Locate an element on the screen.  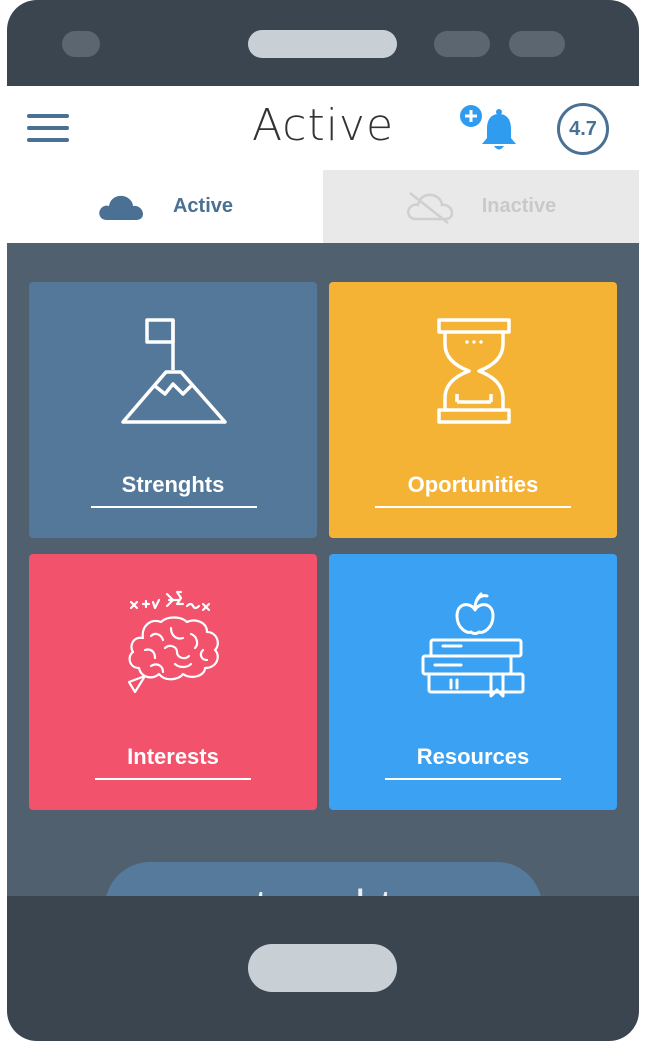
mountain-flag-icon is located at coordinates (174, 371).